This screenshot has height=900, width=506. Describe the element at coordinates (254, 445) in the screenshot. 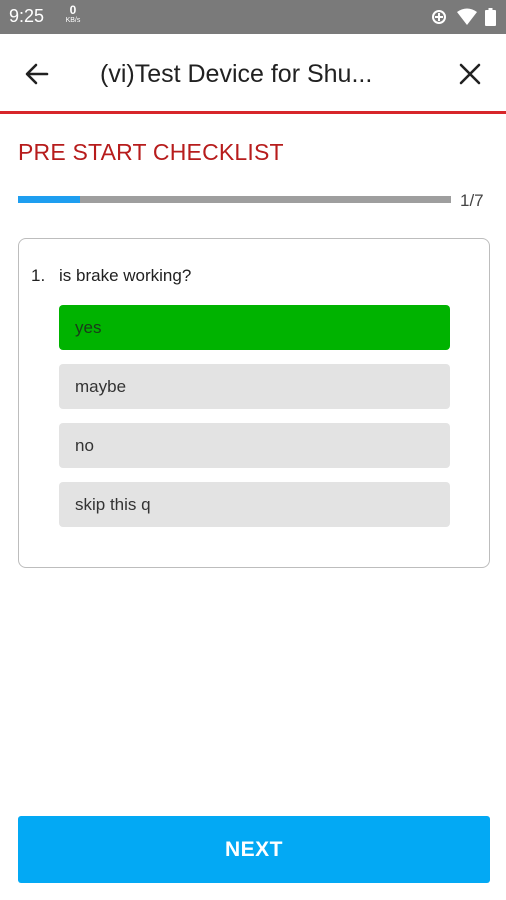

I see `answer-option-no: no` at that location.